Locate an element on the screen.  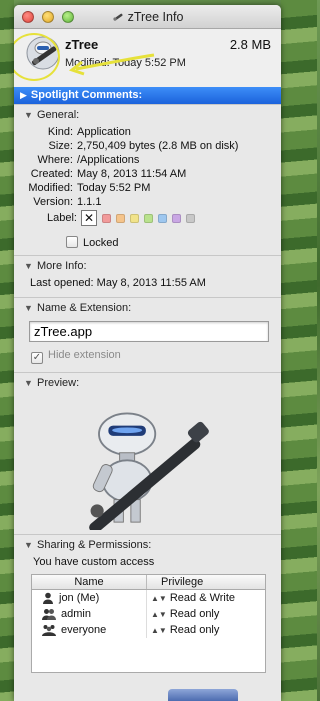
label-picker: Label: ✕ is located at coordinates (147, 218).